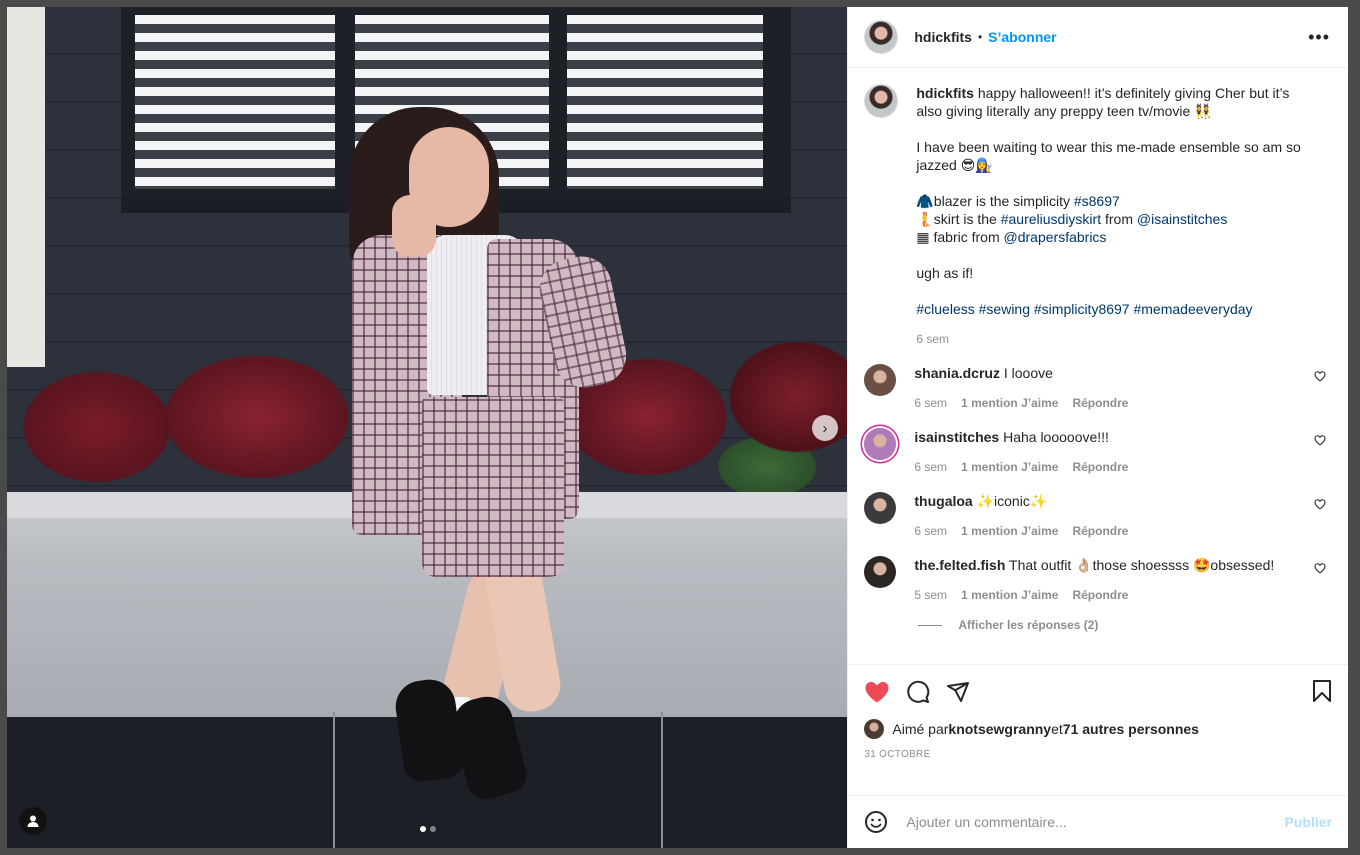 Image resolution: width=1360 pixels, height=855 pixels. What do you see at coordinates (1054, 437) in the screenshot?
I see `comment-text: Haha looooove!!!` at bounding box center [1054, 437].